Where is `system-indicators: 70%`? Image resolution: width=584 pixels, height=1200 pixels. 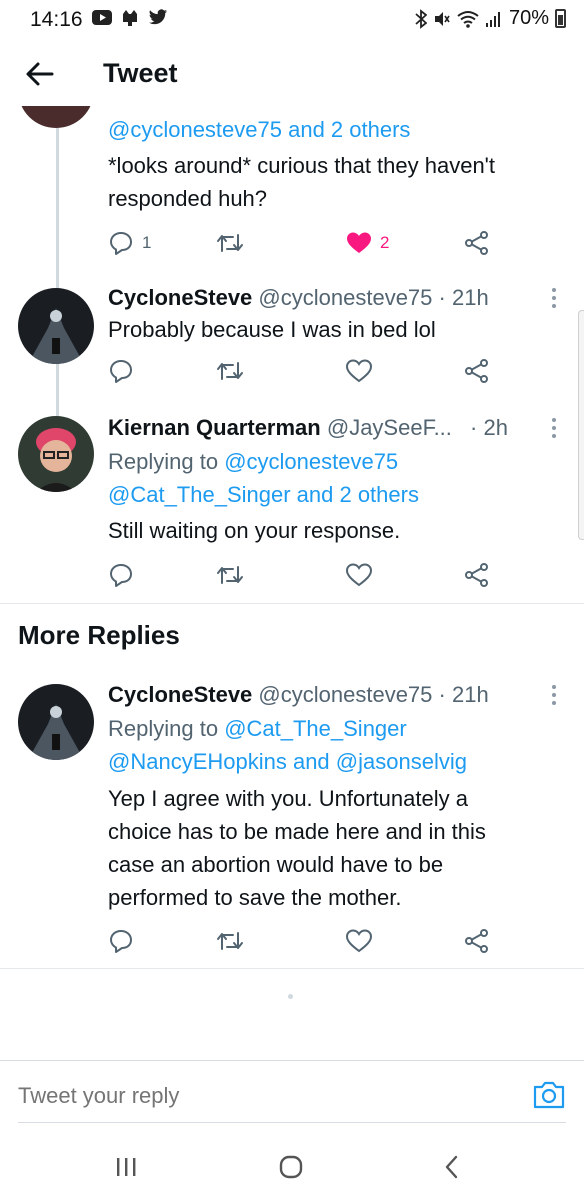
system-indicators: 70% is located at coordinates (490, 18).